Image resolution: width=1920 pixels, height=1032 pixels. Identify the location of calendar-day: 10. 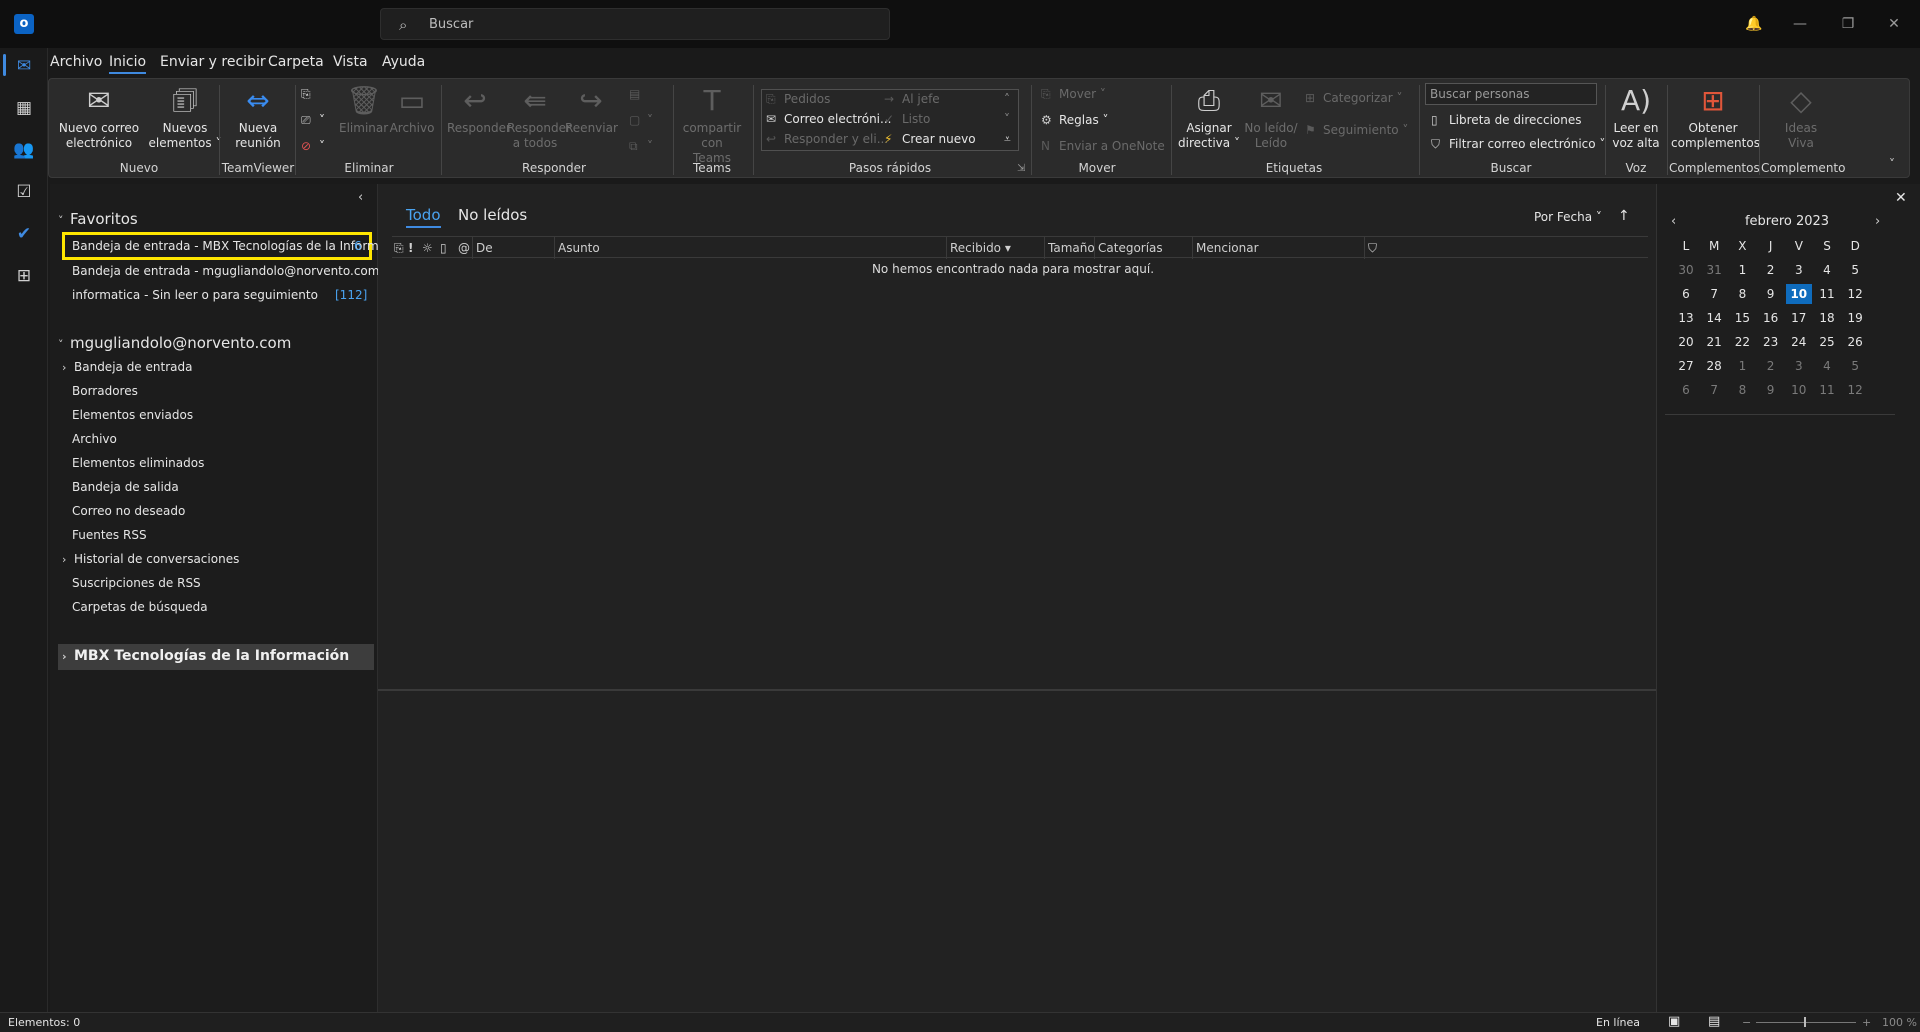
(1799, 390).